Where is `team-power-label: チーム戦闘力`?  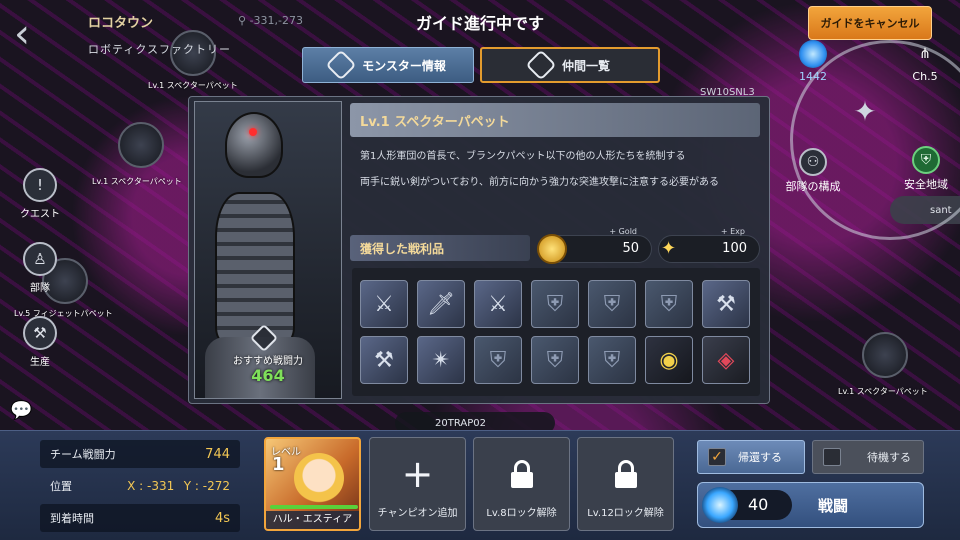
team-power-label: チーム戦闘力 is located at coordinates (83, 454).